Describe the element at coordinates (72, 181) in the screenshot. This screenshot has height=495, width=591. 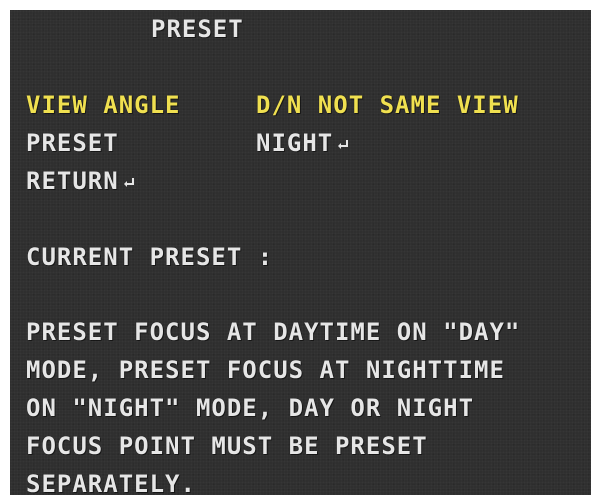
I see `return-label: RETURN` at that location.